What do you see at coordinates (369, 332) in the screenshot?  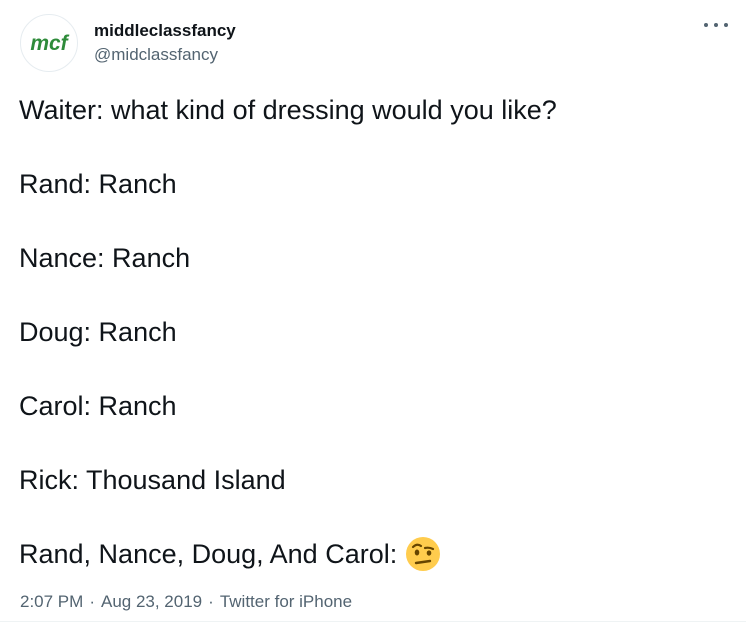 I see `tweet-line: Doug: Ranch` at bounding box center [369, 332].